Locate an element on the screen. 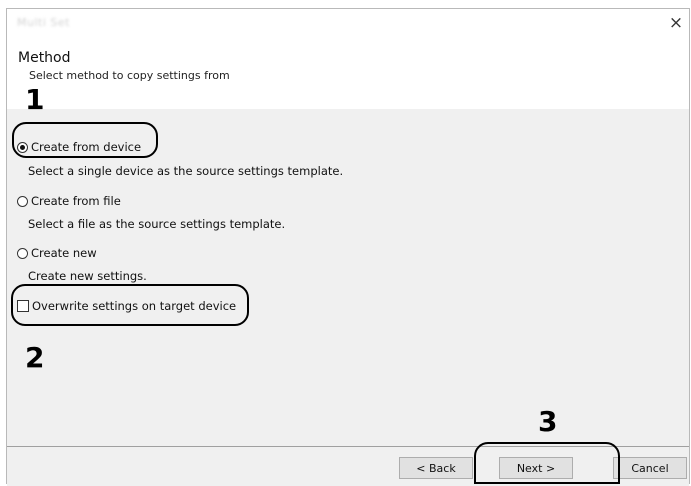  radio-create-from-device: Create from device is located at coordinates (79, 147).